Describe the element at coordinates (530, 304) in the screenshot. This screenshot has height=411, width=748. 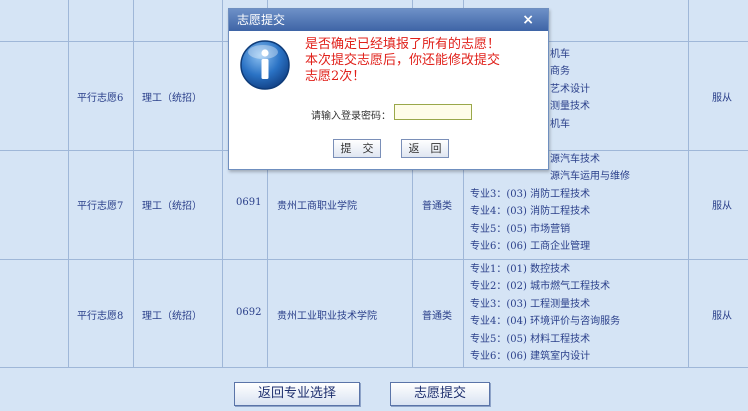
I see `list-item: 专业3：(03) 工程测量技术` at that location.